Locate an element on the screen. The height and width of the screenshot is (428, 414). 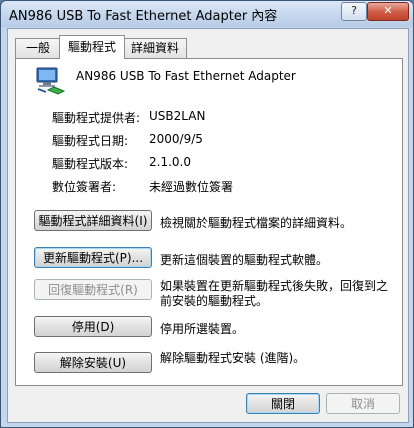
uninstall-desc: 解除驅動程式安裝 (進階)。 is located at coordinates (233, 358).